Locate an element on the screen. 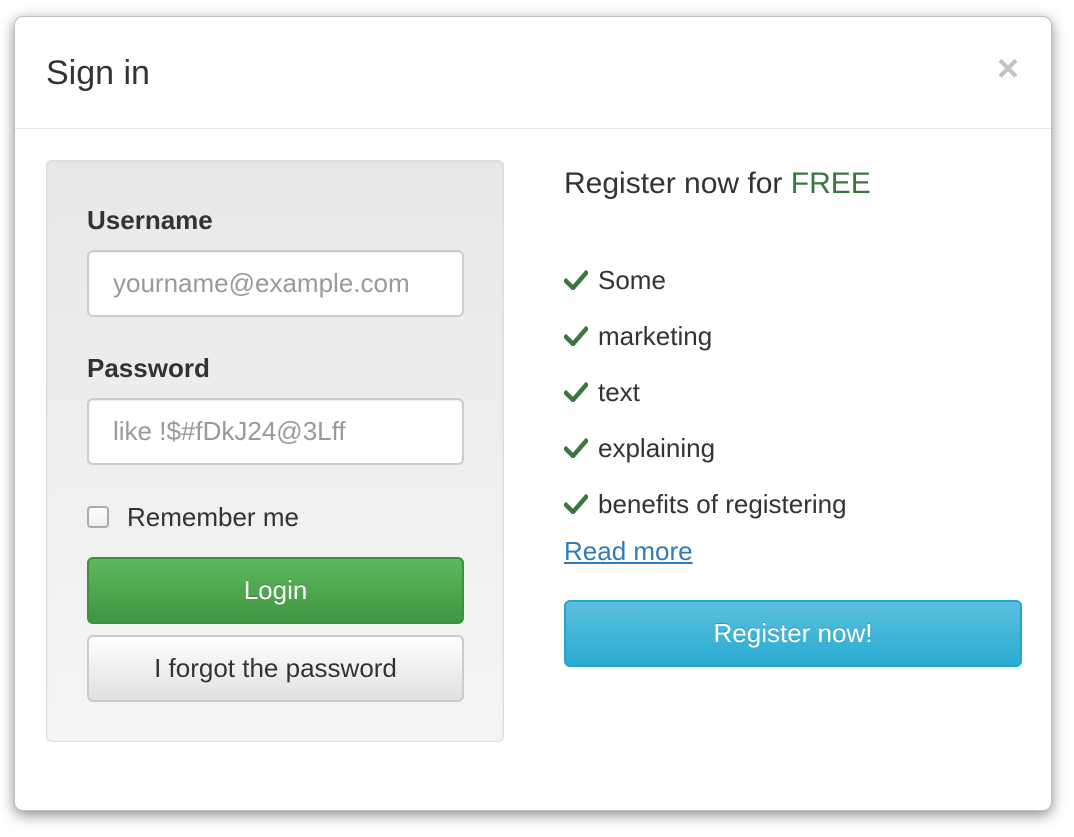 This screenshot has width=1074, height=837. register-heading: Register now for FREE is located at coordinates (717, 184).